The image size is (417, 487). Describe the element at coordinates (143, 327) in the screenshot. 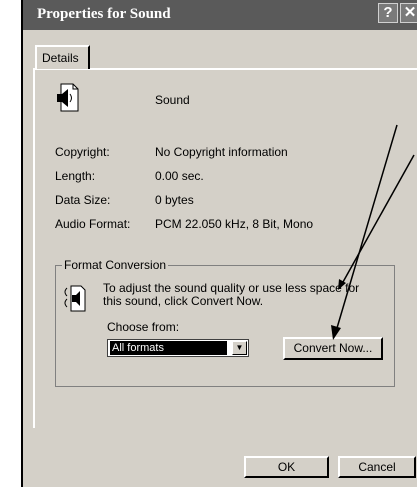

I see `choose-from-label: Choose from:` at that location.